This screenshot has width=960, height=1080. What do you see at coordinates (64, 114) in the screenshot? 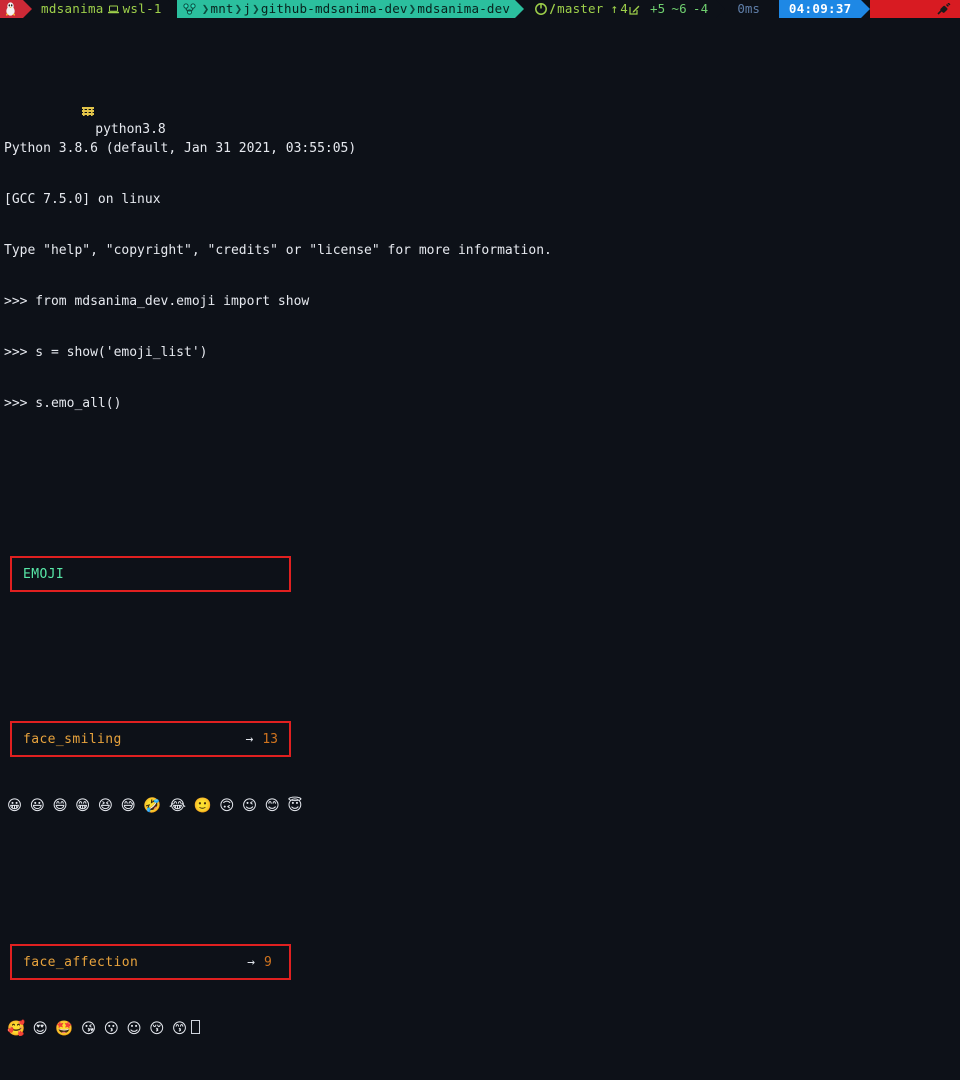
I see `python-logo-icon` at bounding box center [64, 114].